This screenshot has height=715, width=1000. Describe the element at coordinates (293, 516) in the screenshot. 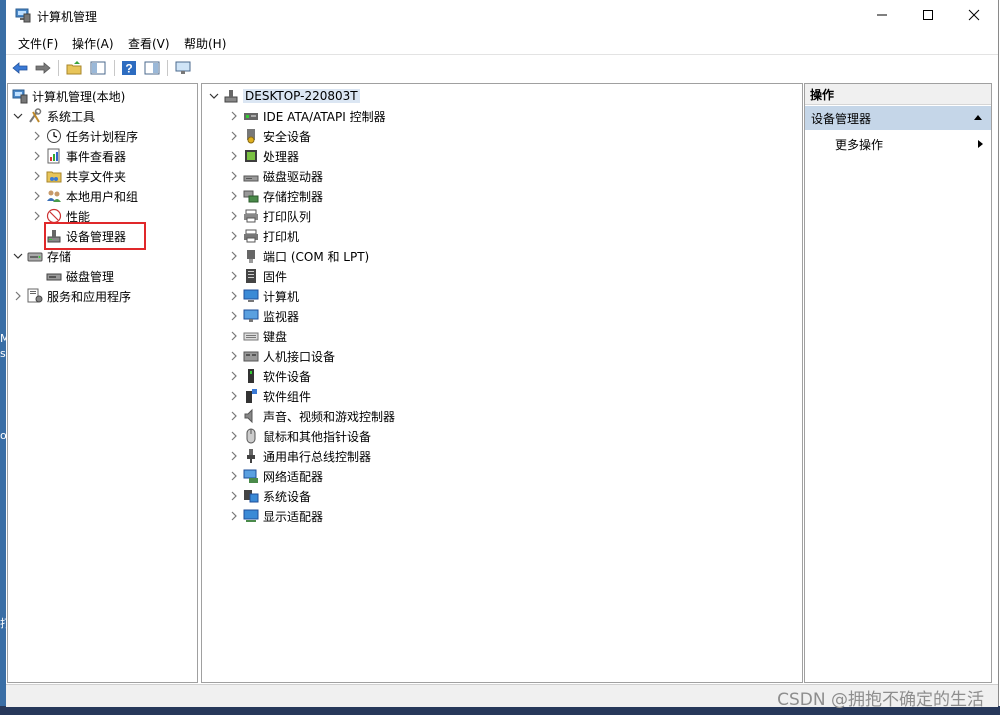

I see `device-category-label: 显示适配器` at that location.